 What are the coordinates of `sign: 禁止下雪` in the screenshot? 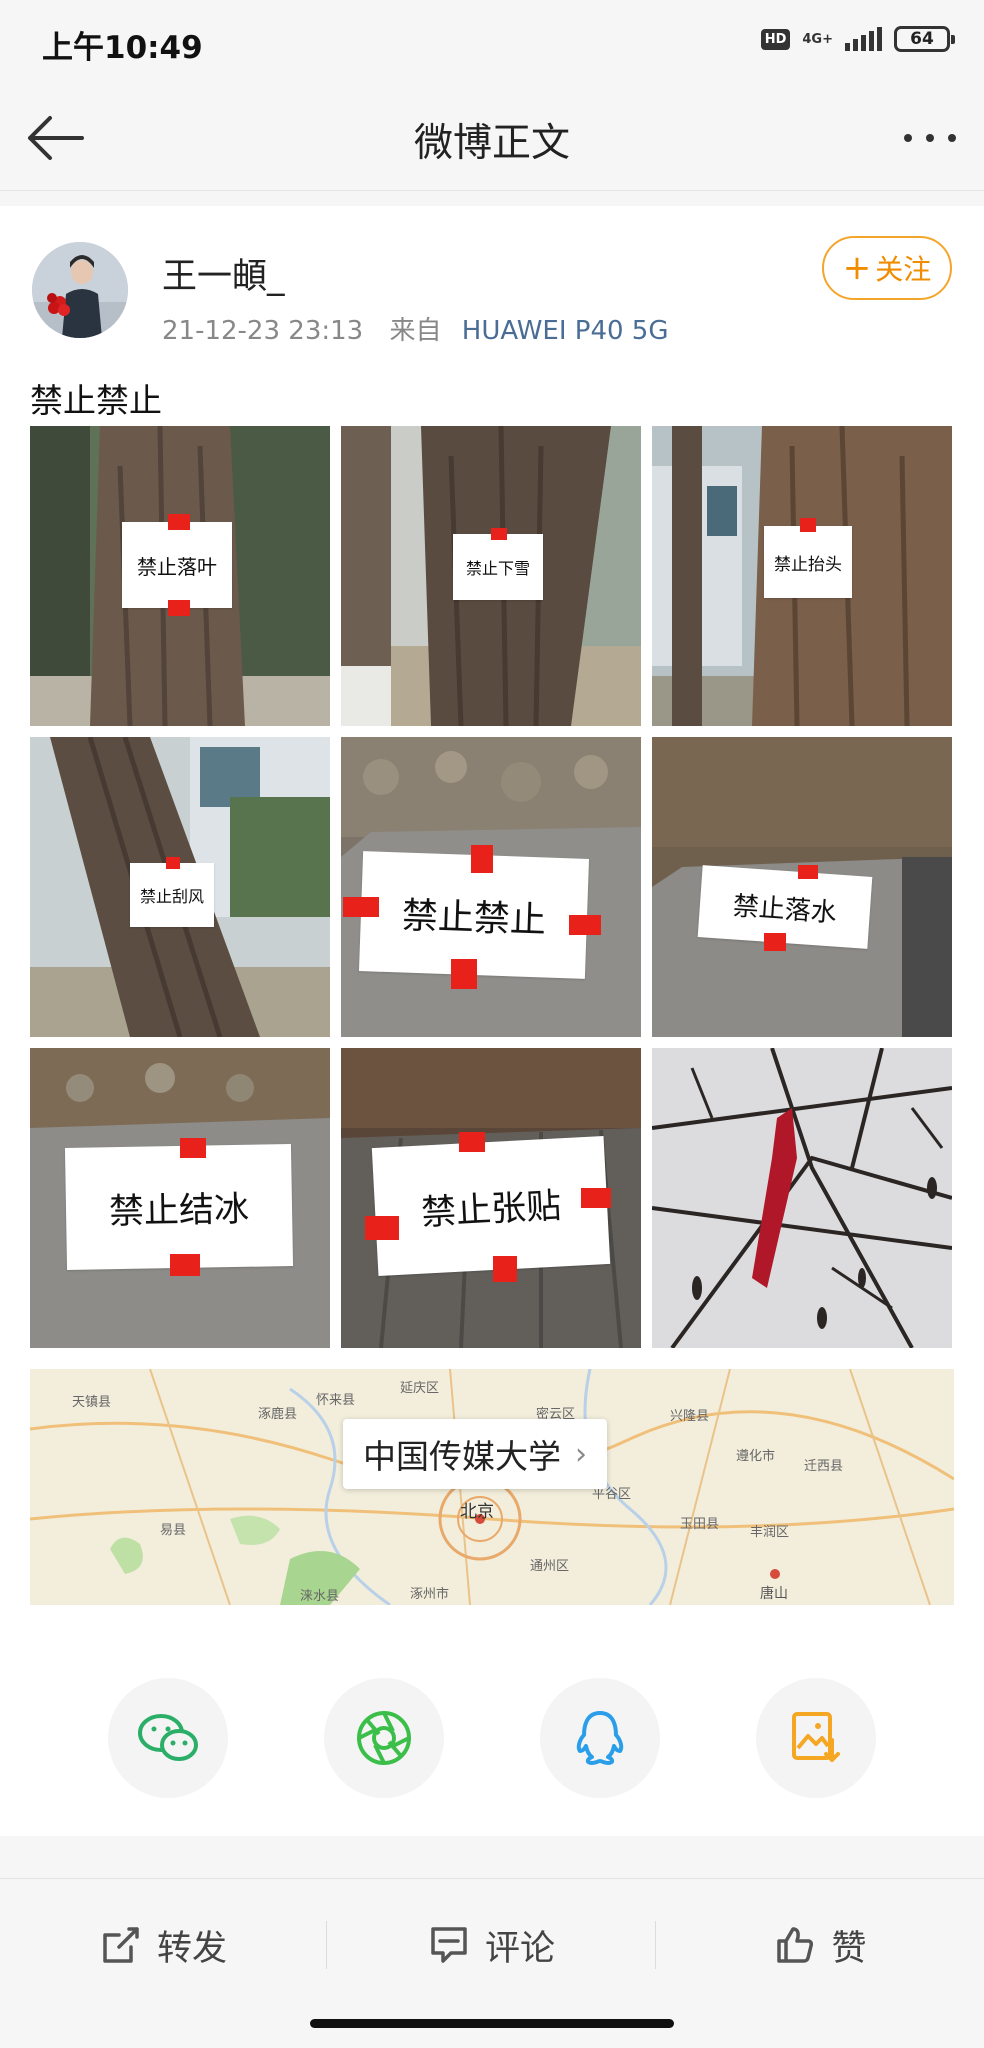 It's located at (498, 567).